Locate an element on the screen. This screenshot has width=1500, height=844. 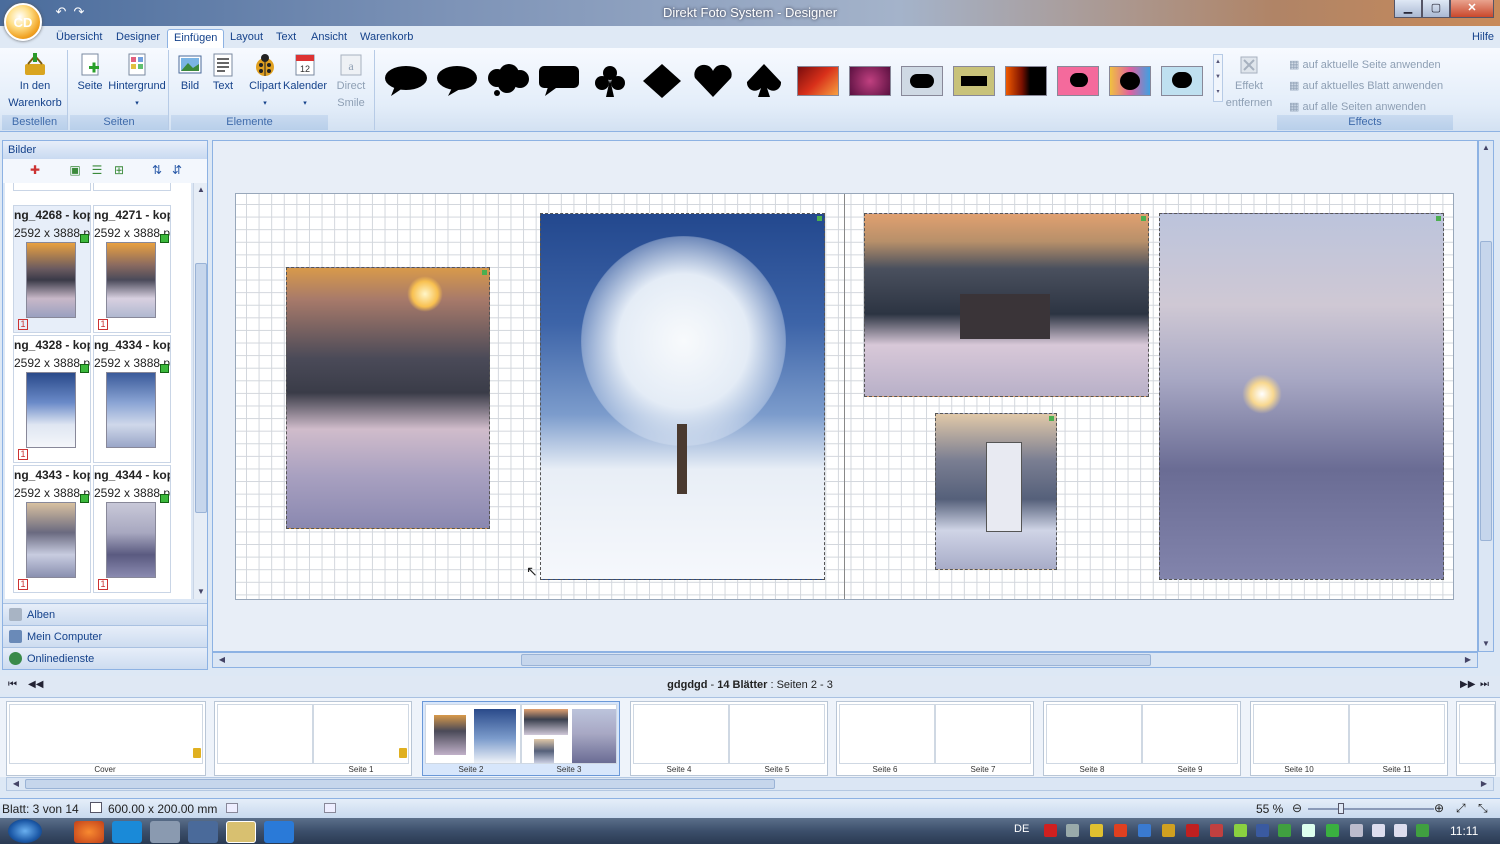
flag-icon is located at coordinates (1308, 830).